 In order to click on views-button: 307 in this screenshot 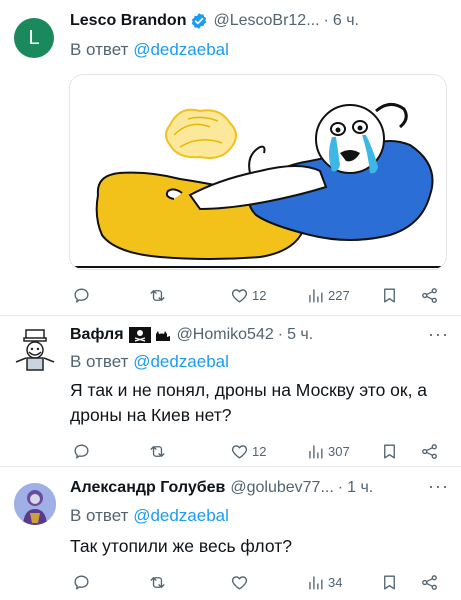, I will do `click(328, 451)`.